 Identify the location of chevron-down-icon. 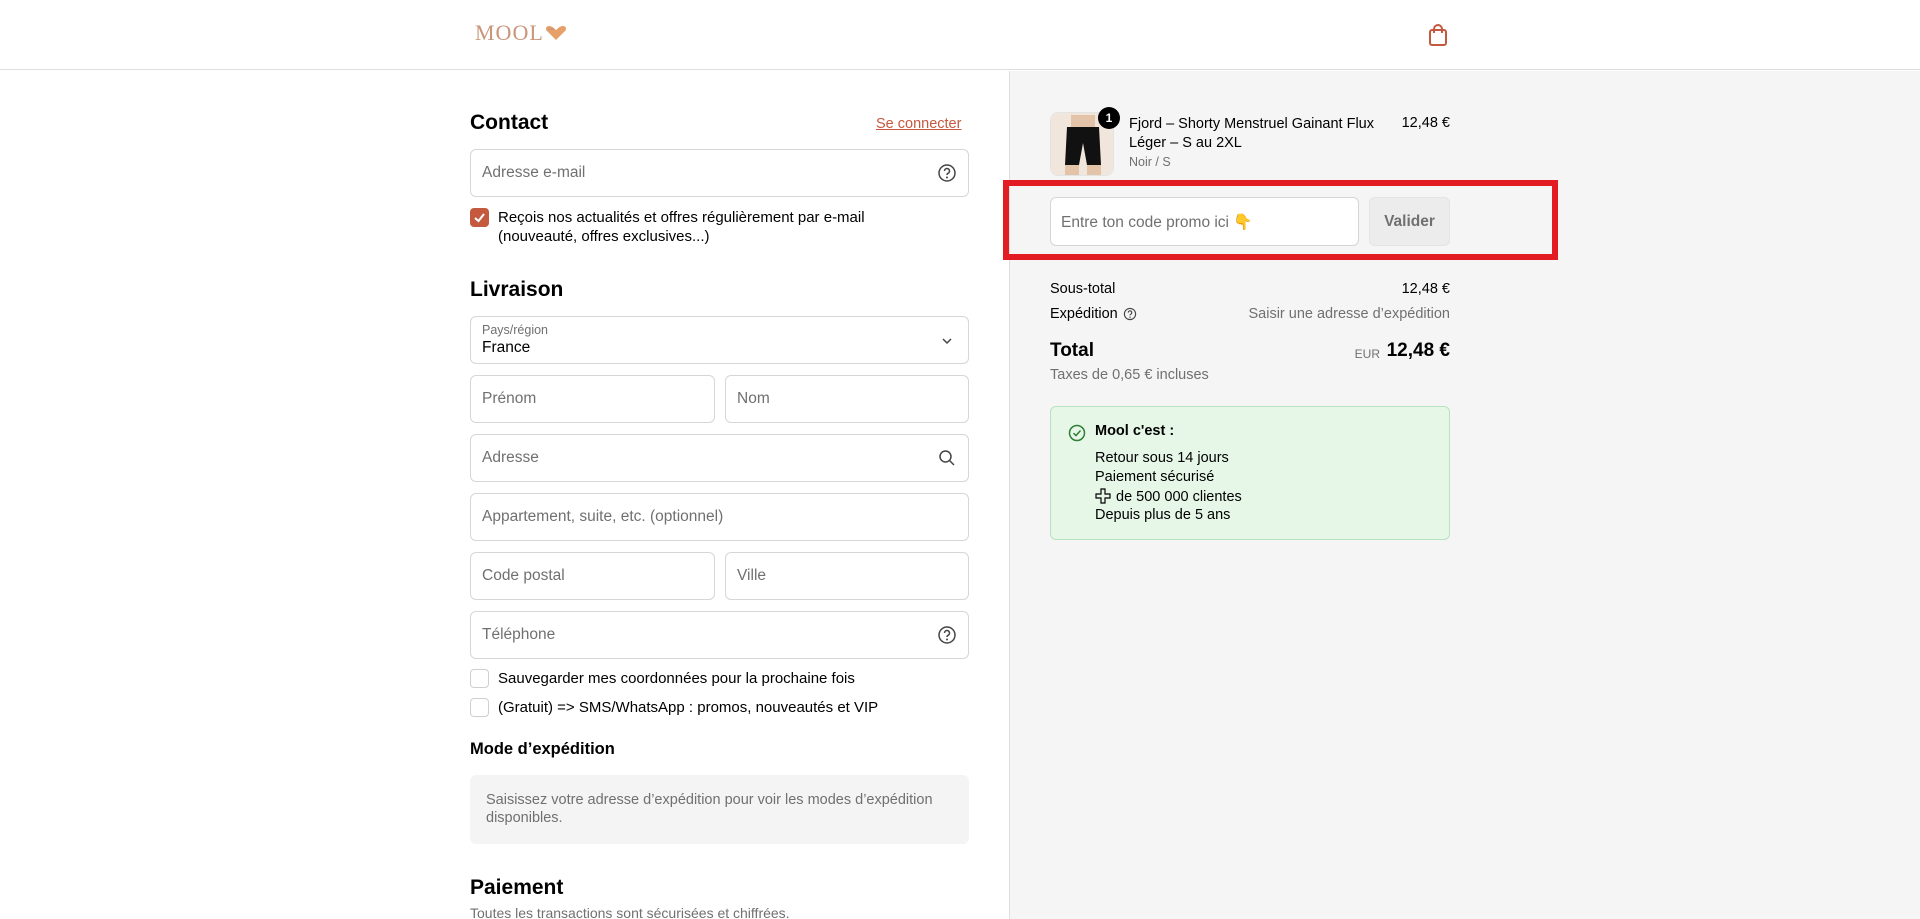
(947, 341).